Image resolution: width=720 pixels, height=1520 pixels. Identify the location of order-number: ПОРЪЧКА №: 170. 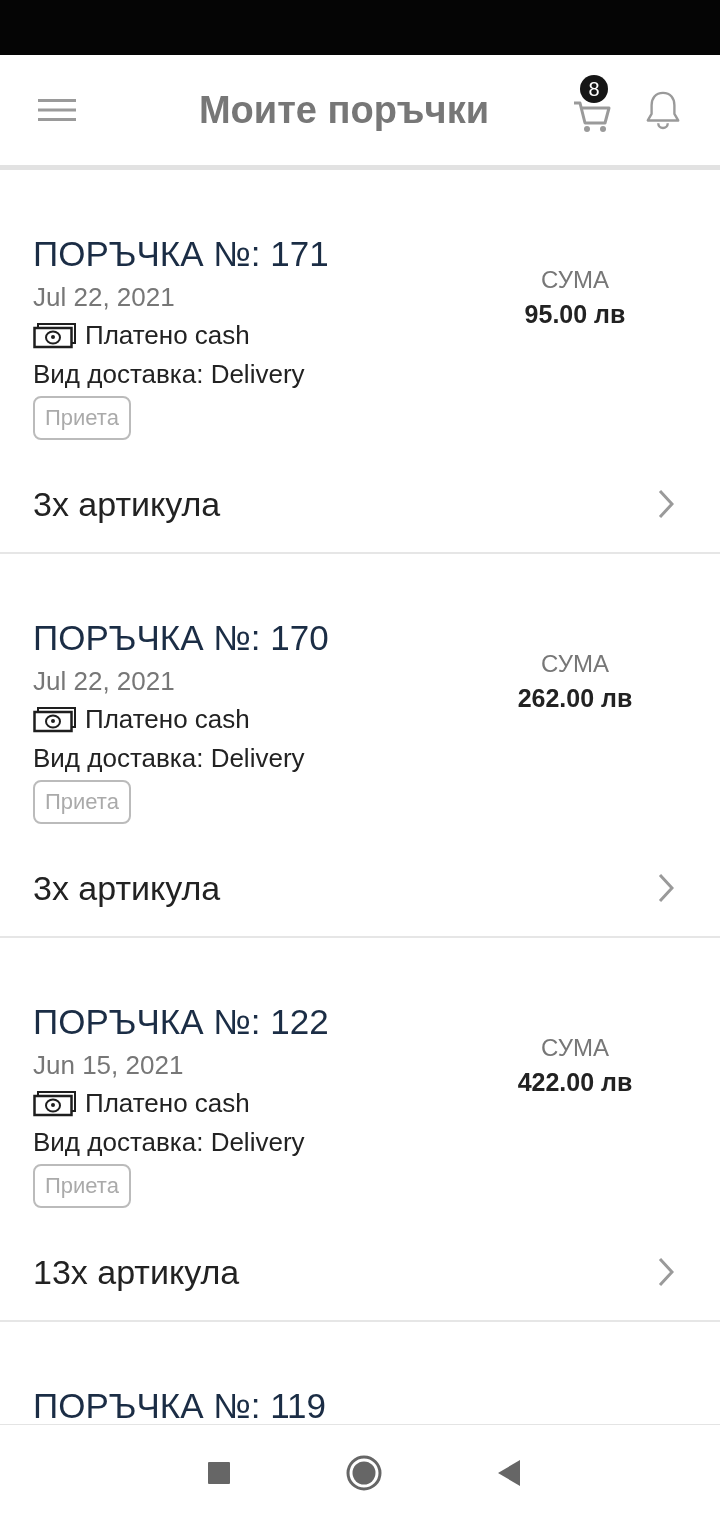
(181, 638).